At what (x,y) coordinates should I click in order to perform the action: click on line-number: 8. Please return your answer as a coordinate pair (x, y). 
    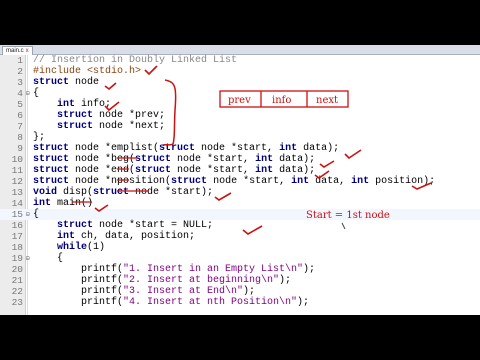
    Looking at the image, I should click on (20, 137).